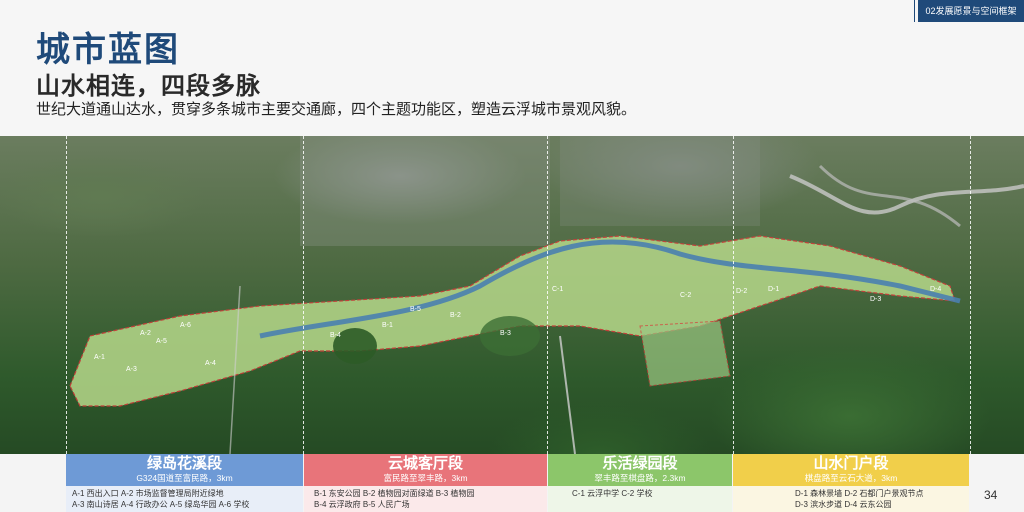 The width and height of the screenshot is (1024, 512). Describe the element at coordinates (851, 478) in the screenshot. I see `segment-route: 棋盘路至云石大道，3km` at that location.